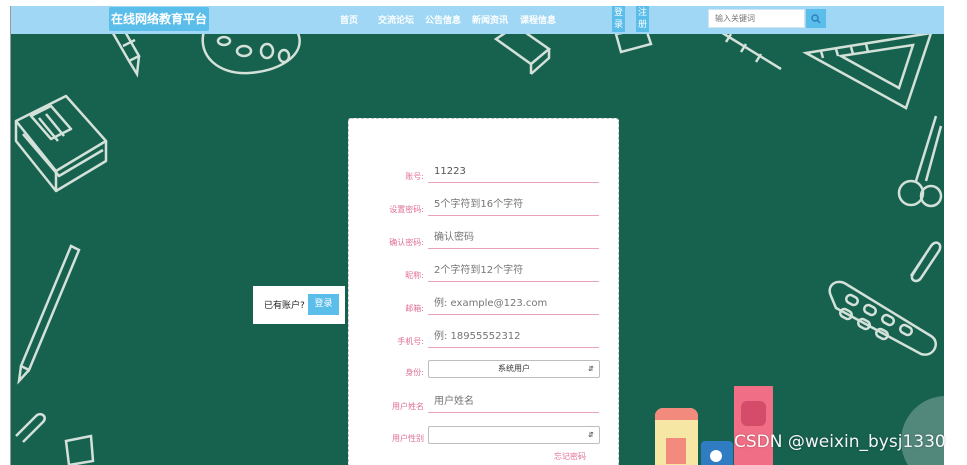  I want to click on user-name-input, so click(513, 402).